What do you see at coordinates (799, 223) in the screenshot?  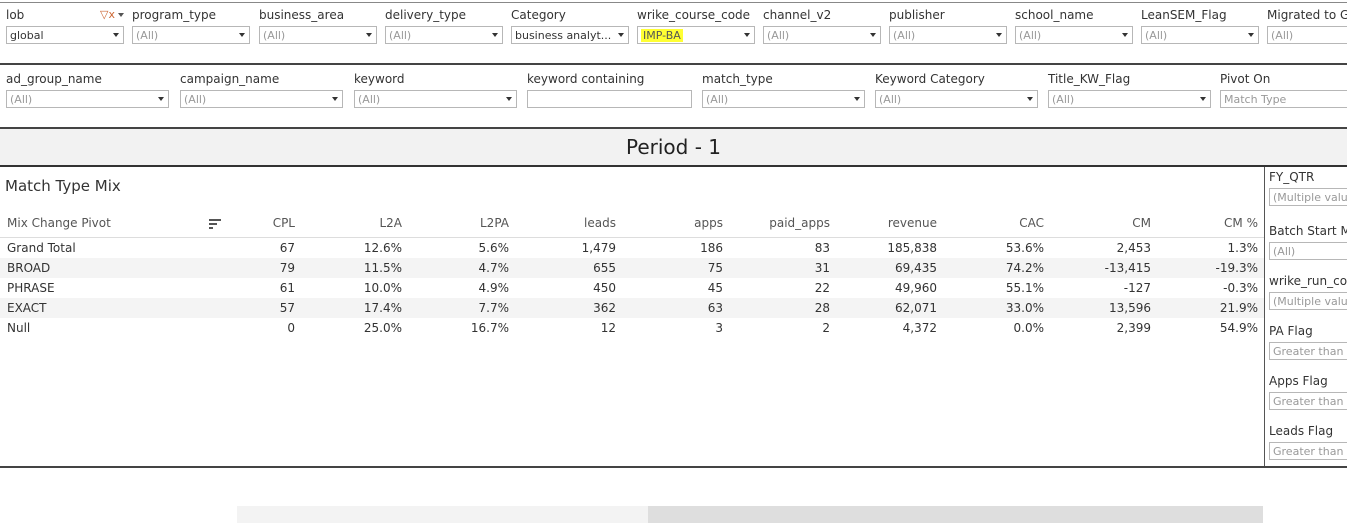 I see `column-header: paid_apps` at bounding box center [799, 223].